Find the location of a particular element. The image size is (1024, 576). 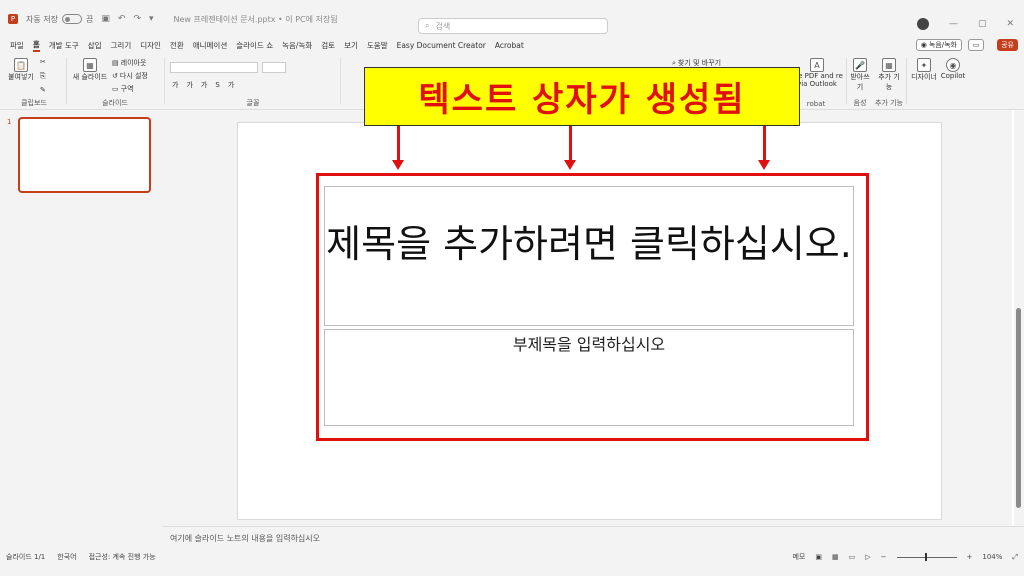

zoom-out-icon: − is located at coordinates (884, 557).